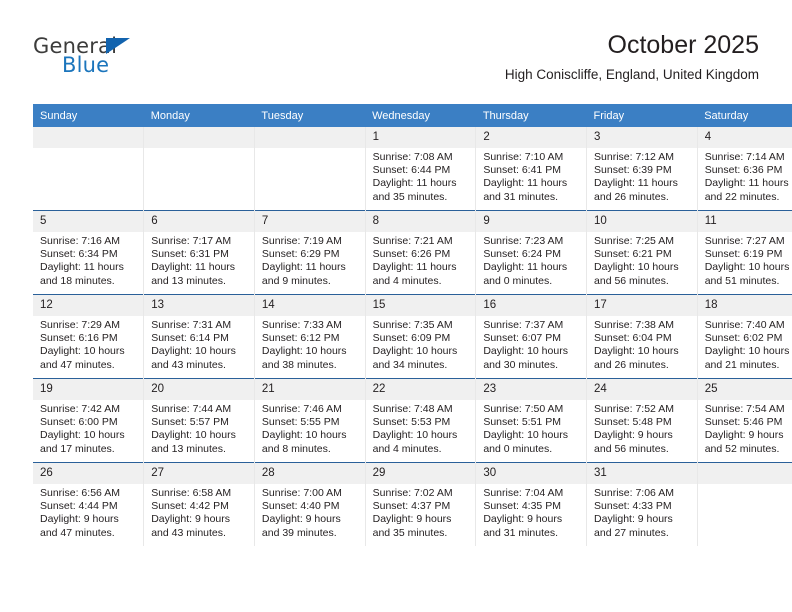 The image size is (792, 612). Describe the element at coordinates (82, 358) in the screenshot. I see `daylight-text: Daylight: 10 hours and 47 minutes.` at that location.